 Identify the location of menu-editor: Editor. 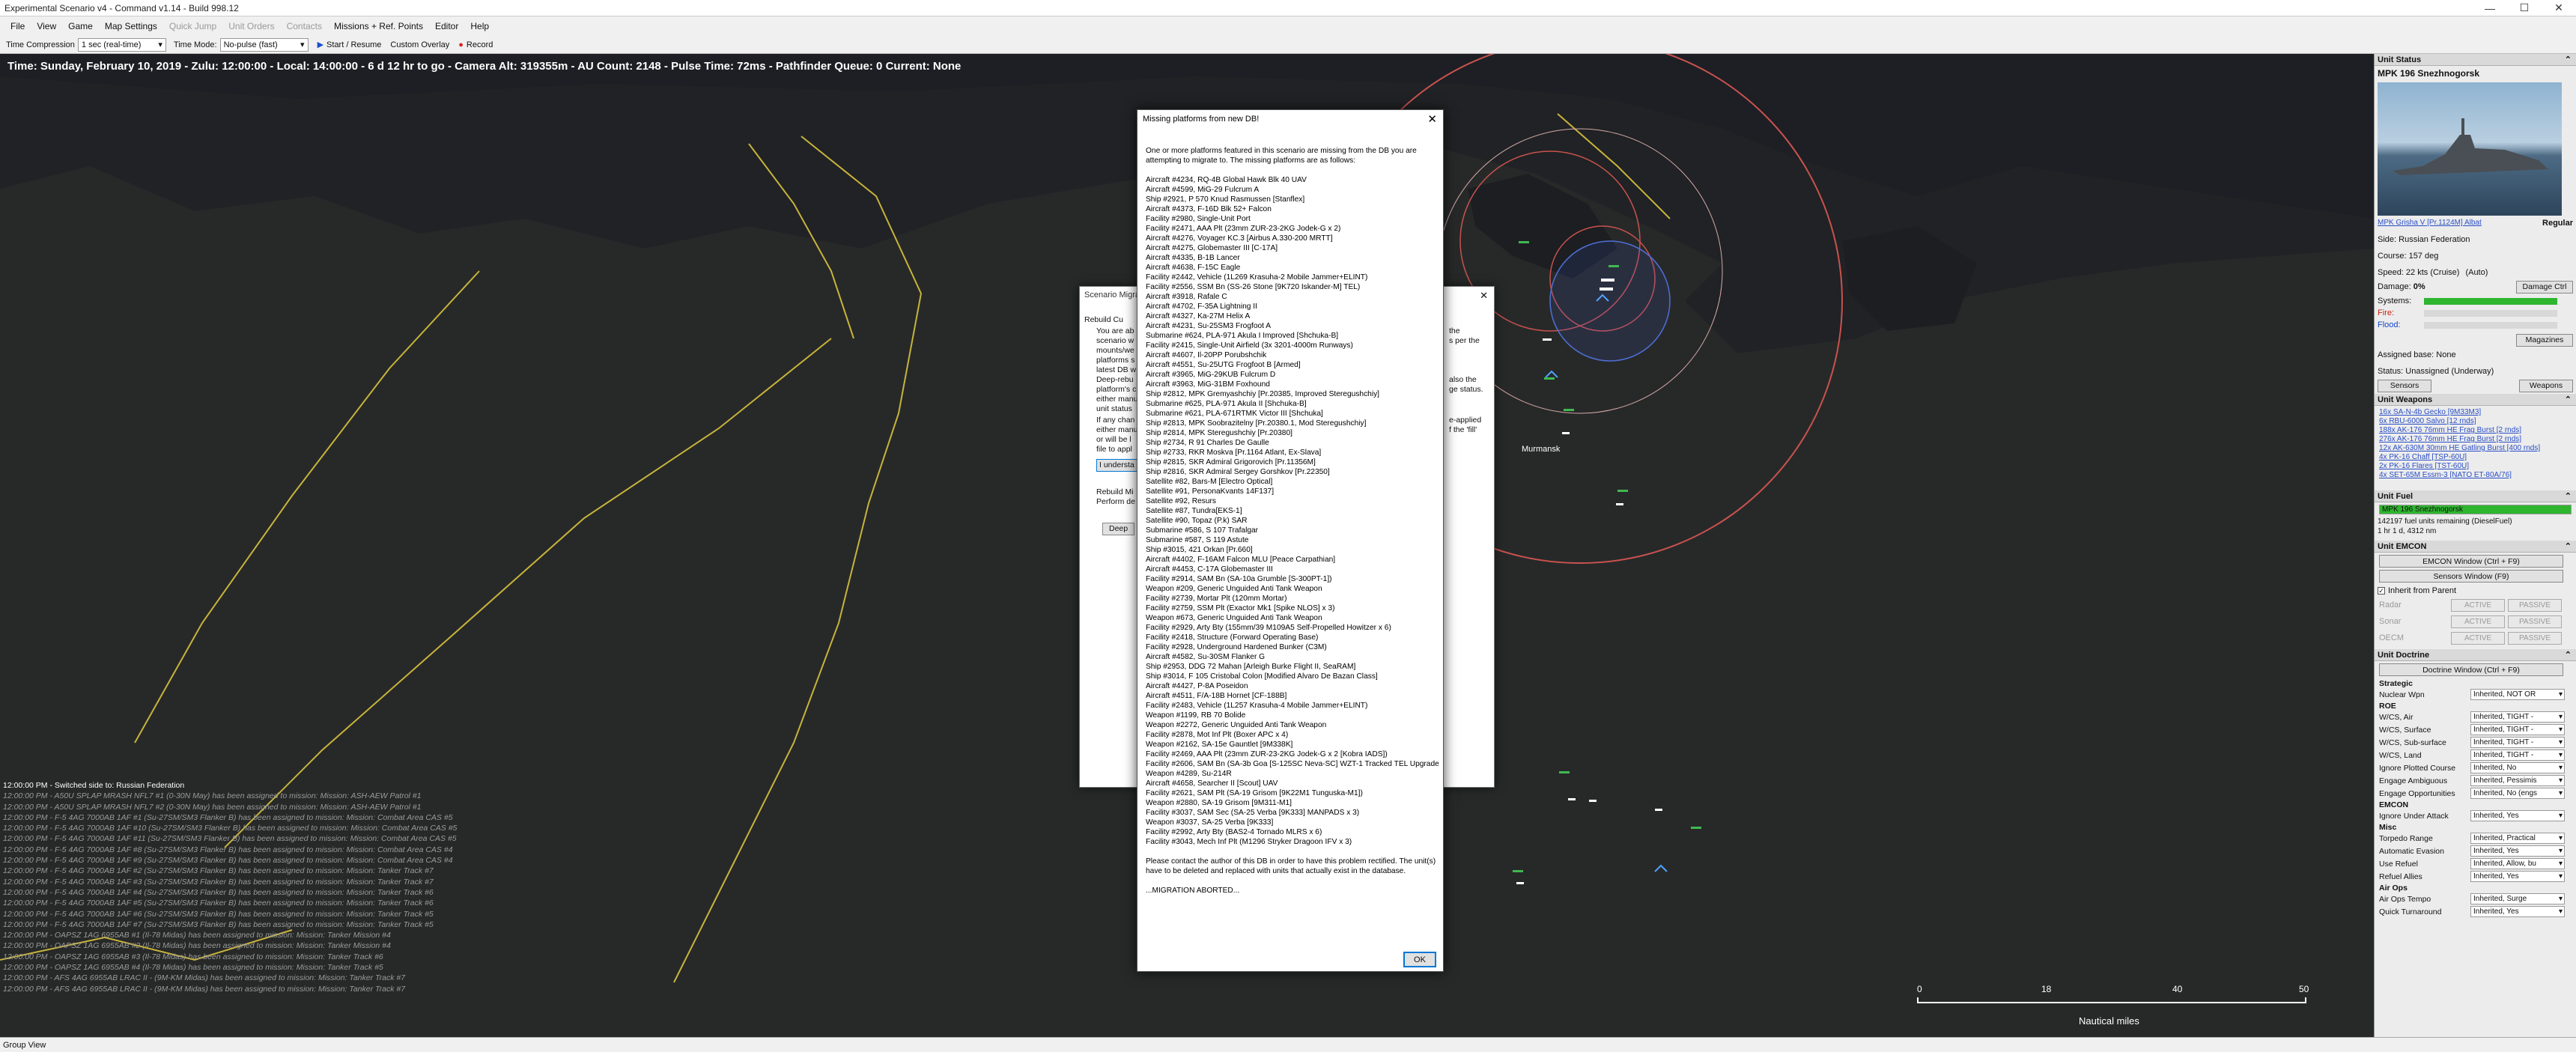
(446, 26).